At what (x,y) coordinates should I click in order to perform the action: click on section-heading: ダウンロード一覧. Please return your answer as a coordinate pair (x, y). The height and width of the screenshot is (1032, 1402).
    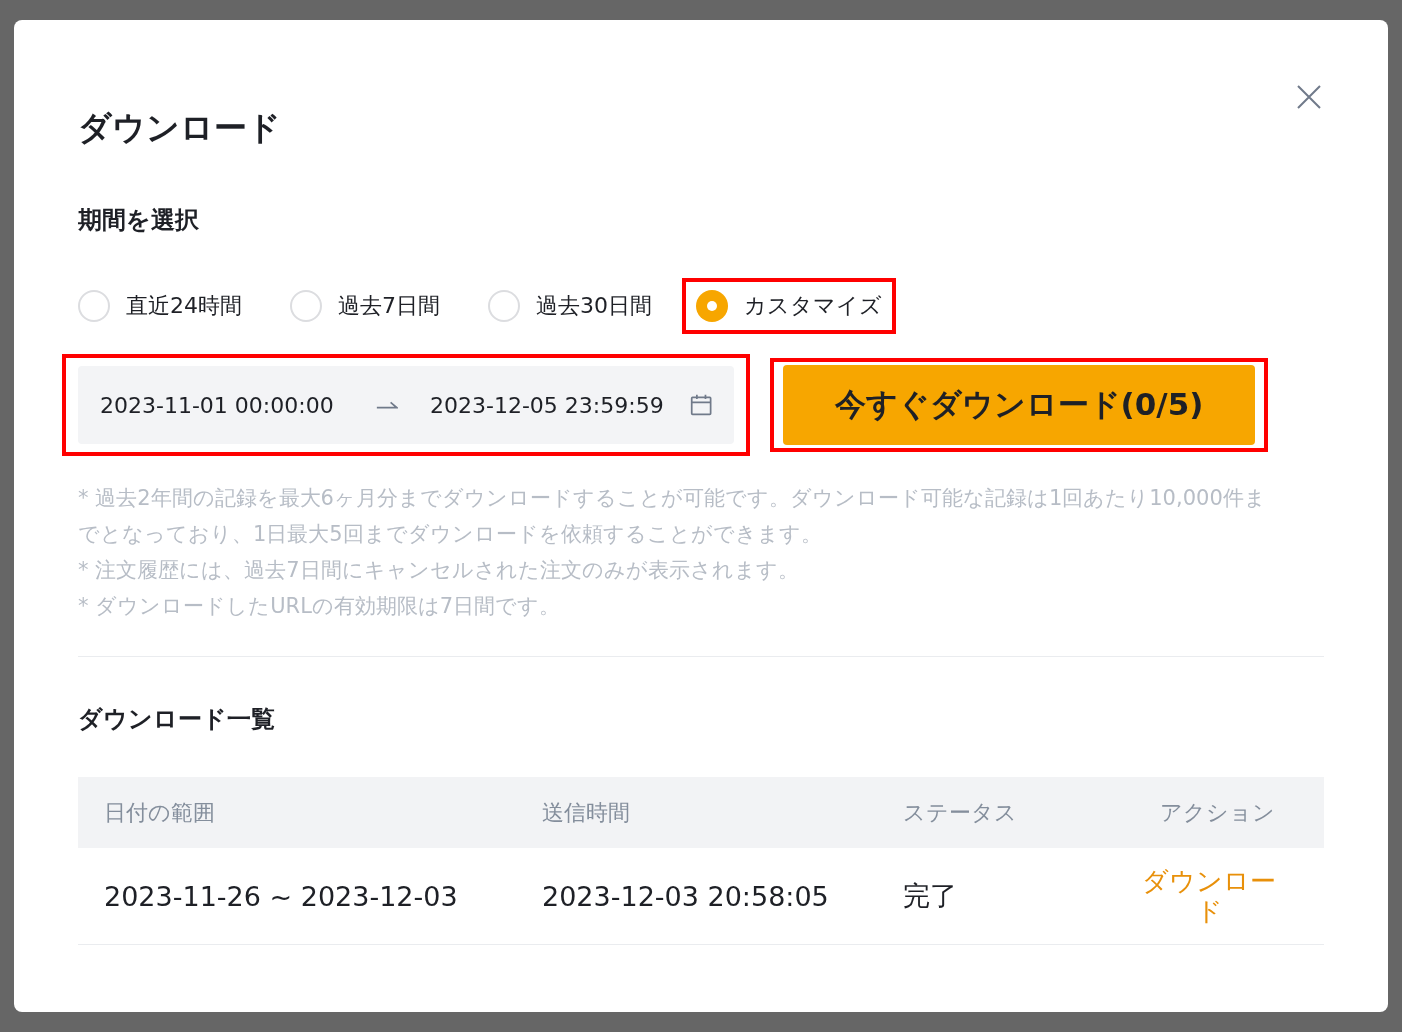
    Looking at the image, I should click on (176, 719).